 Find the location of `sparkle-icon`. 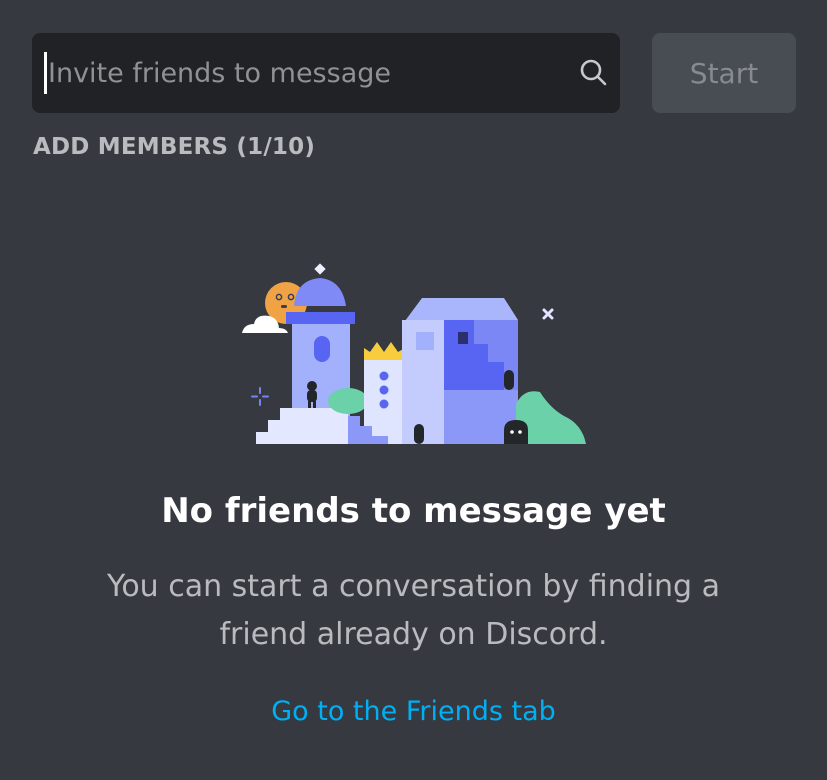

sparkle-icon is located at coordinates (260, 396).